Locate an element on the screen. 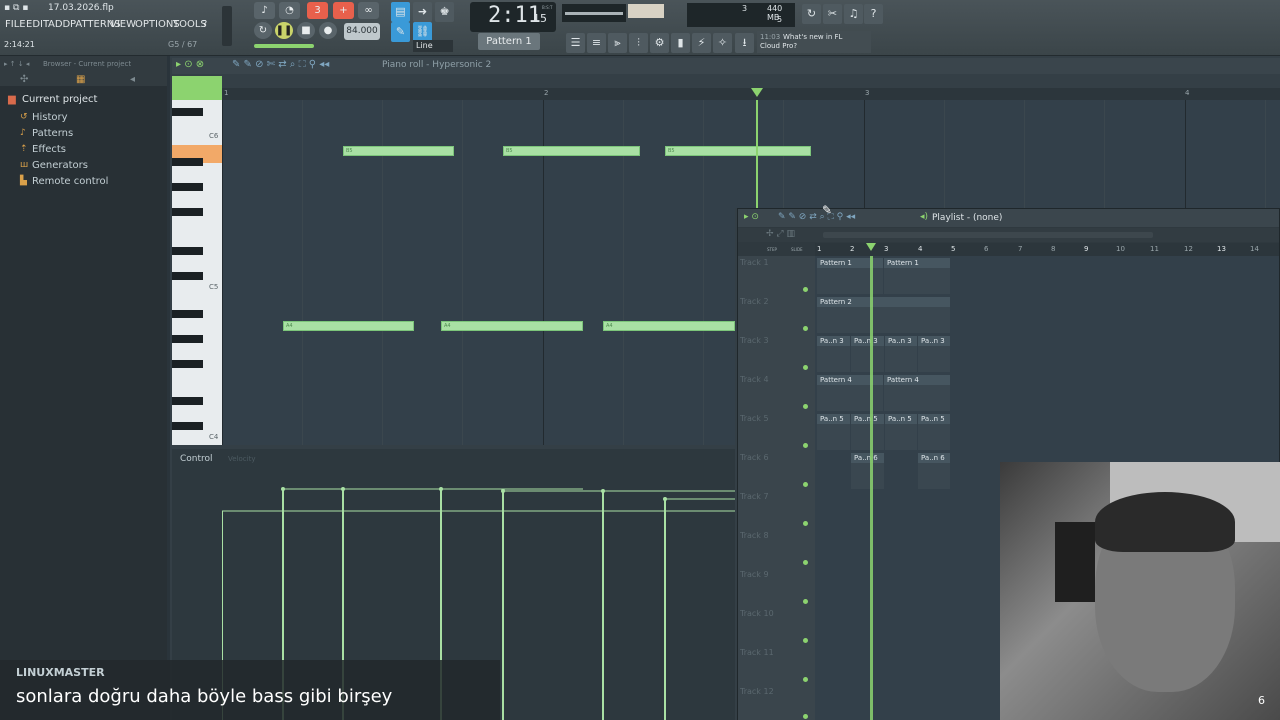 This screenshot has width=1280, height=720. blend-icon: + is located at coordinates (343, 10).